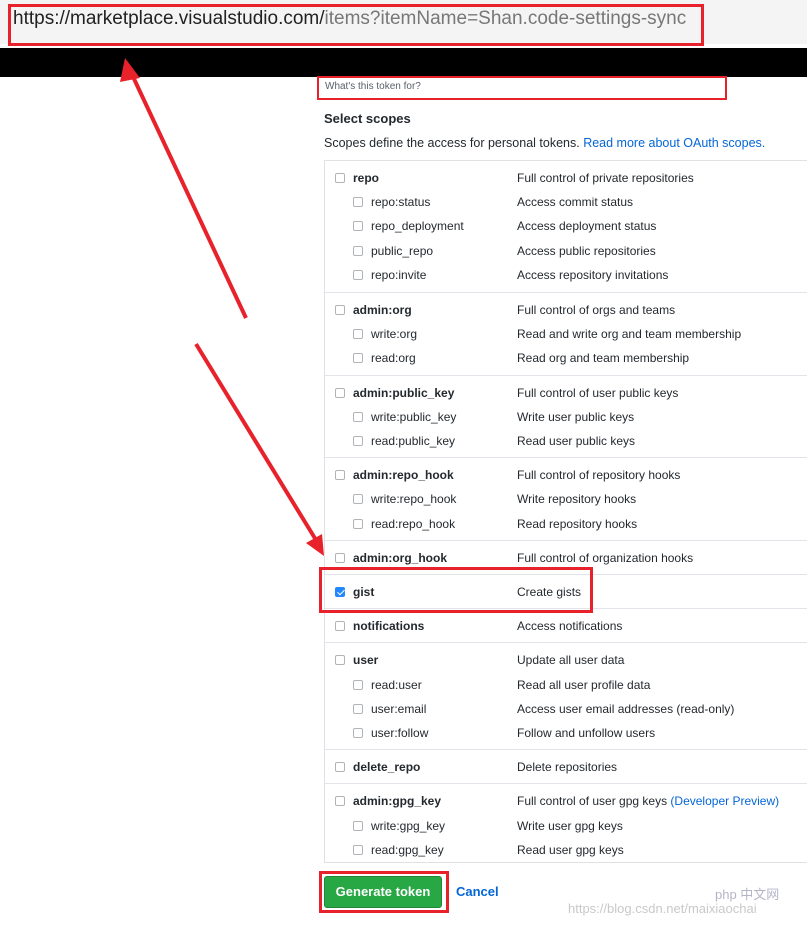  I want to click on scope-row: repo Full control of private repositories, so click(566, 178).